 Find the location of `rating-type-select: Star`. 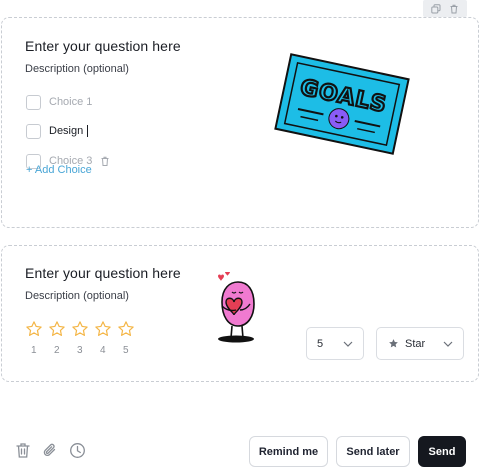

rating-type-select: Star is located at coordinates (420, 343).